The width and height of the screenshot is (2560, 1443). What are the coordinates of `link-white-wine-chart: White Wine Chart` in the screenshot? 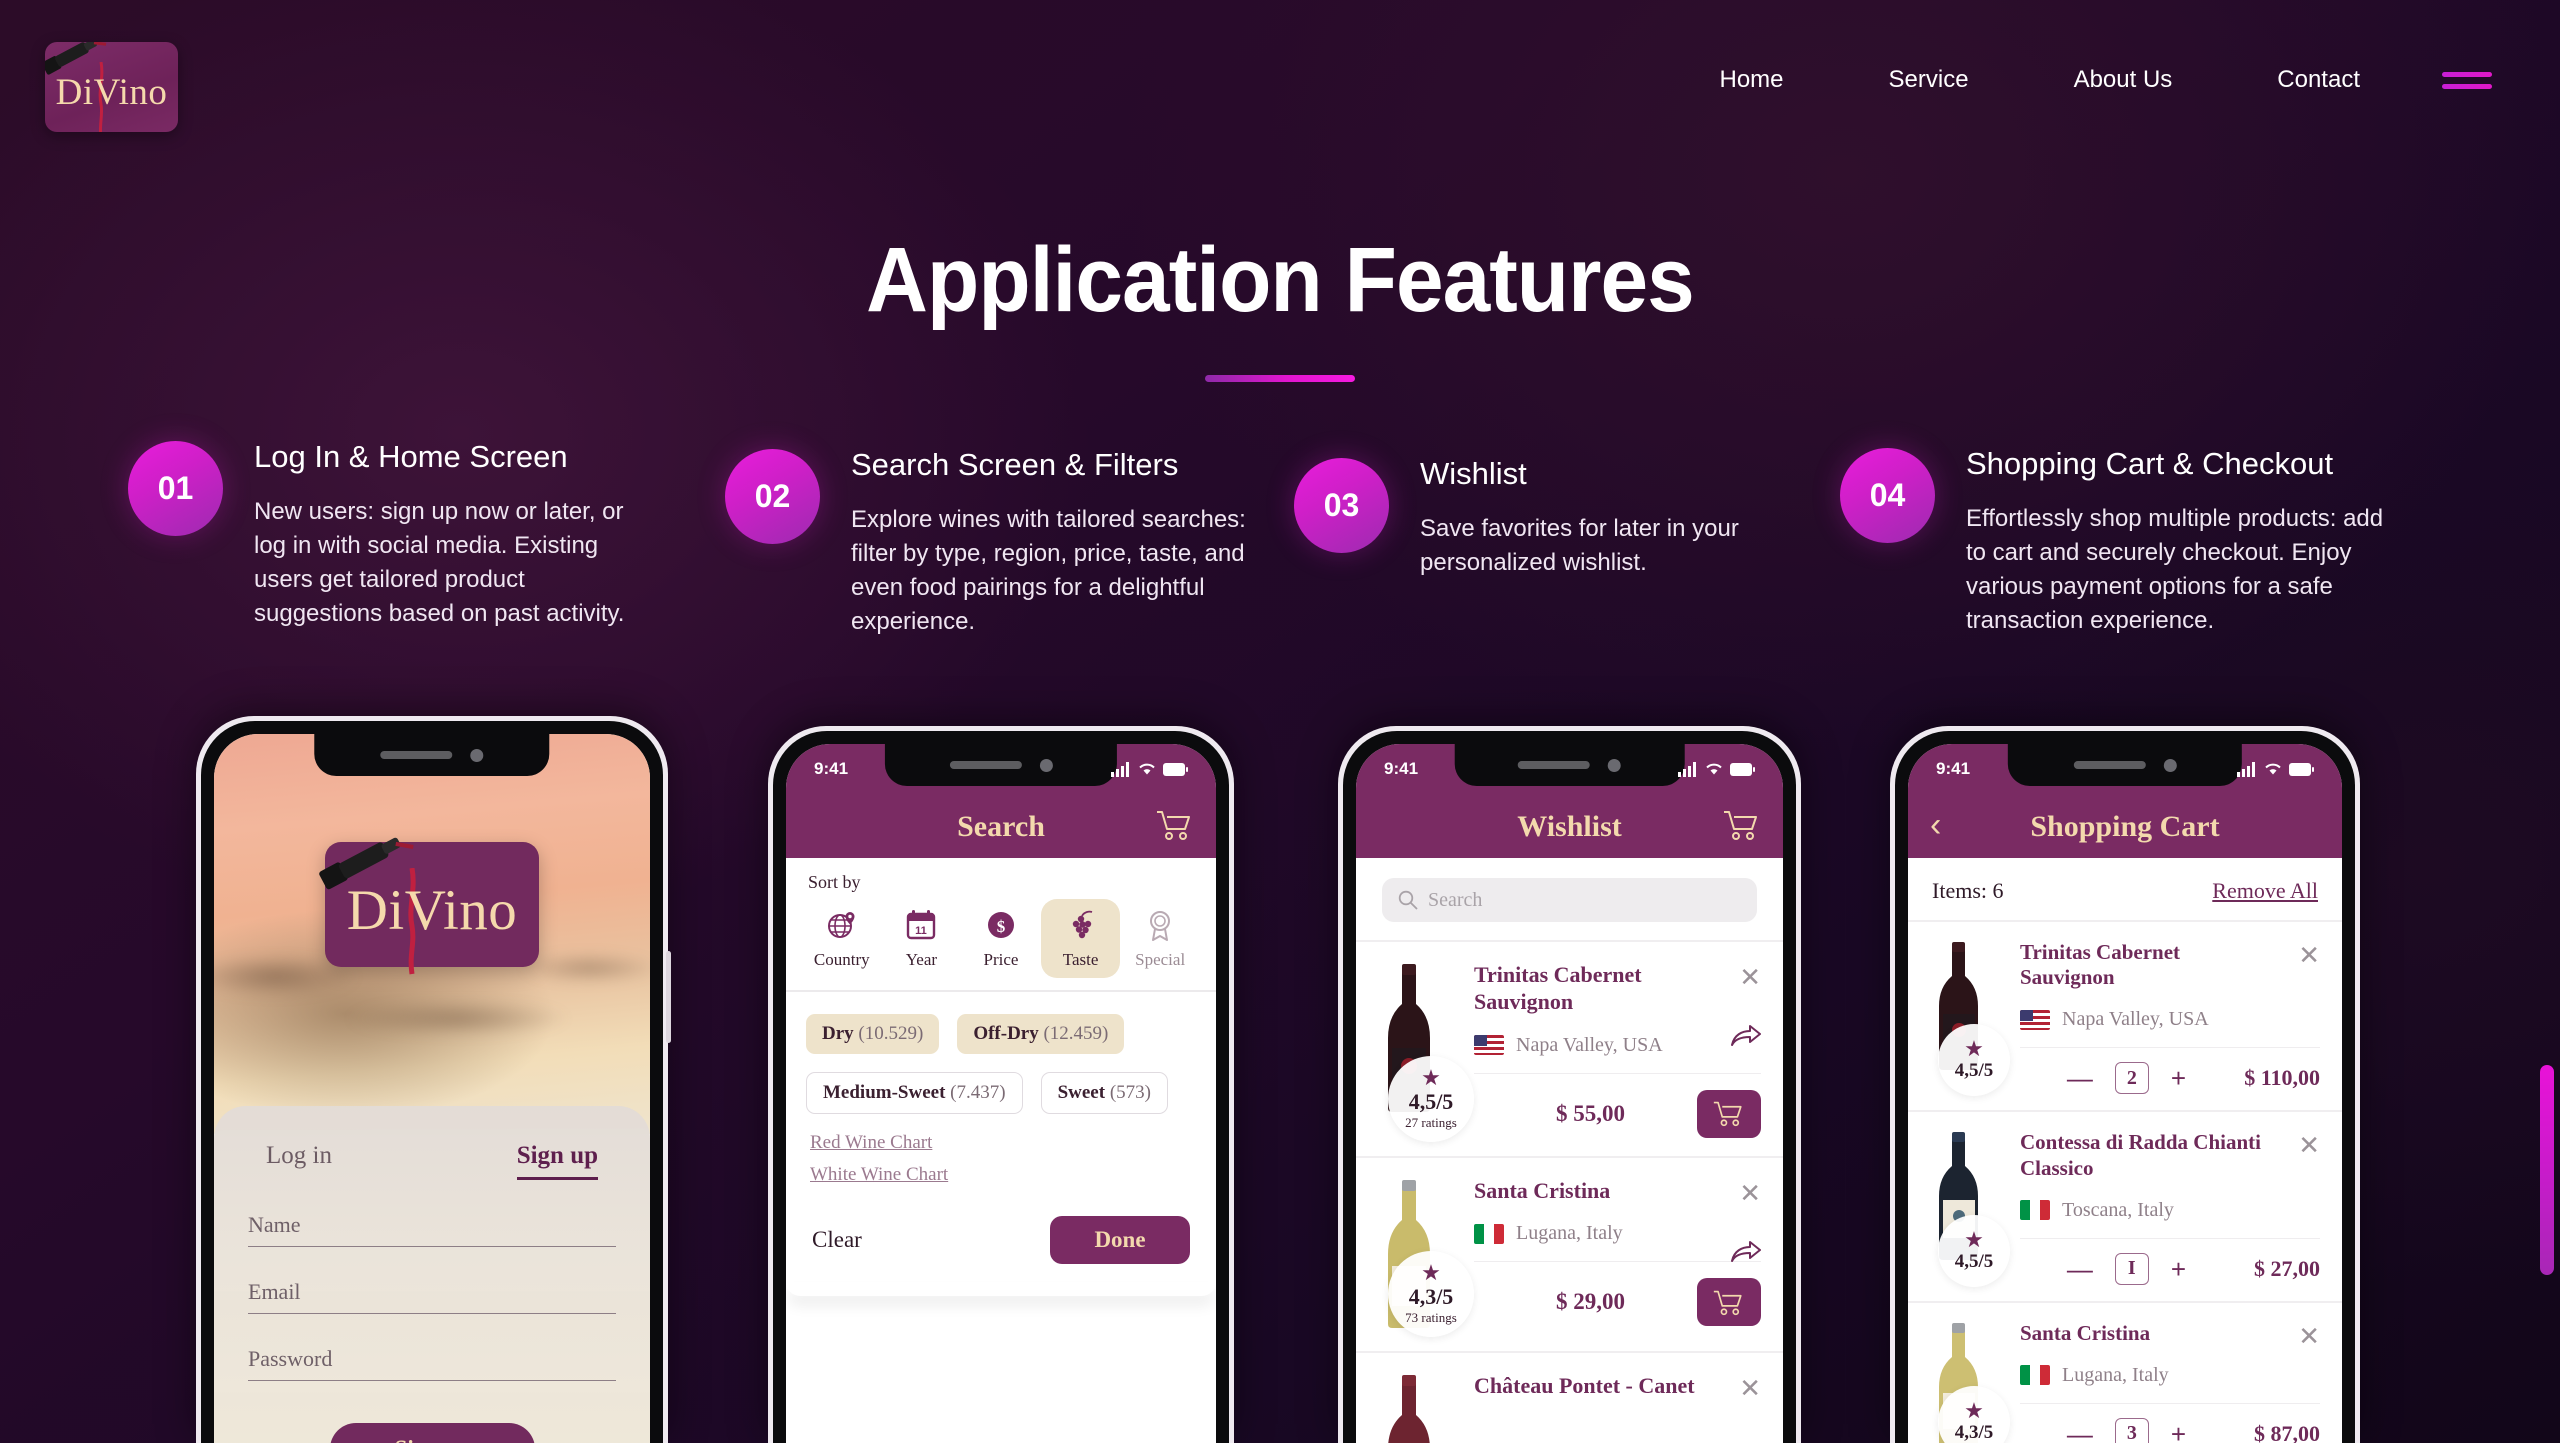 It's located at (1013, 1175).